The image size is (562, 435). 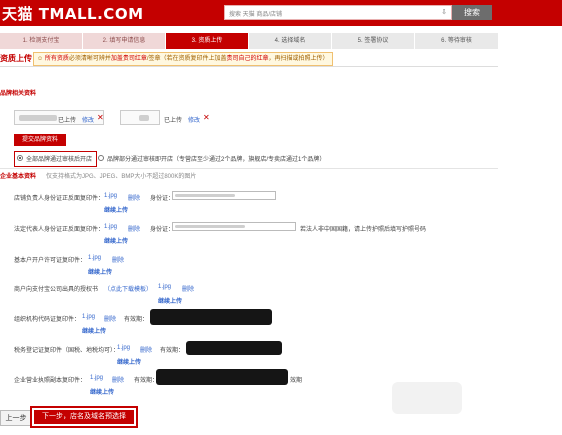 I want to click on row-6-label: 税务登记证复印件（国税、地税均可）：, so click(x=67, y=351).